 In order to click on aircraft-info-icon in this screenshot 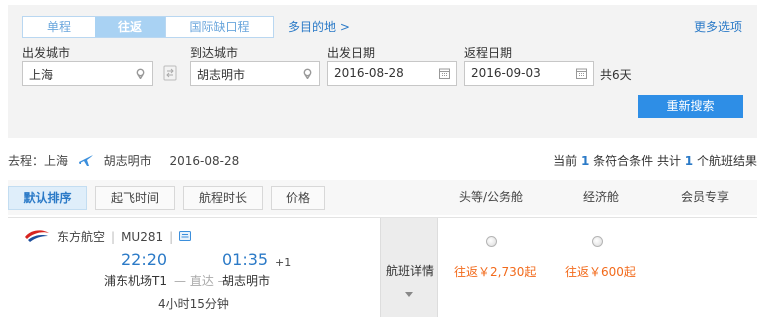, I will do `click(185, 236)`.